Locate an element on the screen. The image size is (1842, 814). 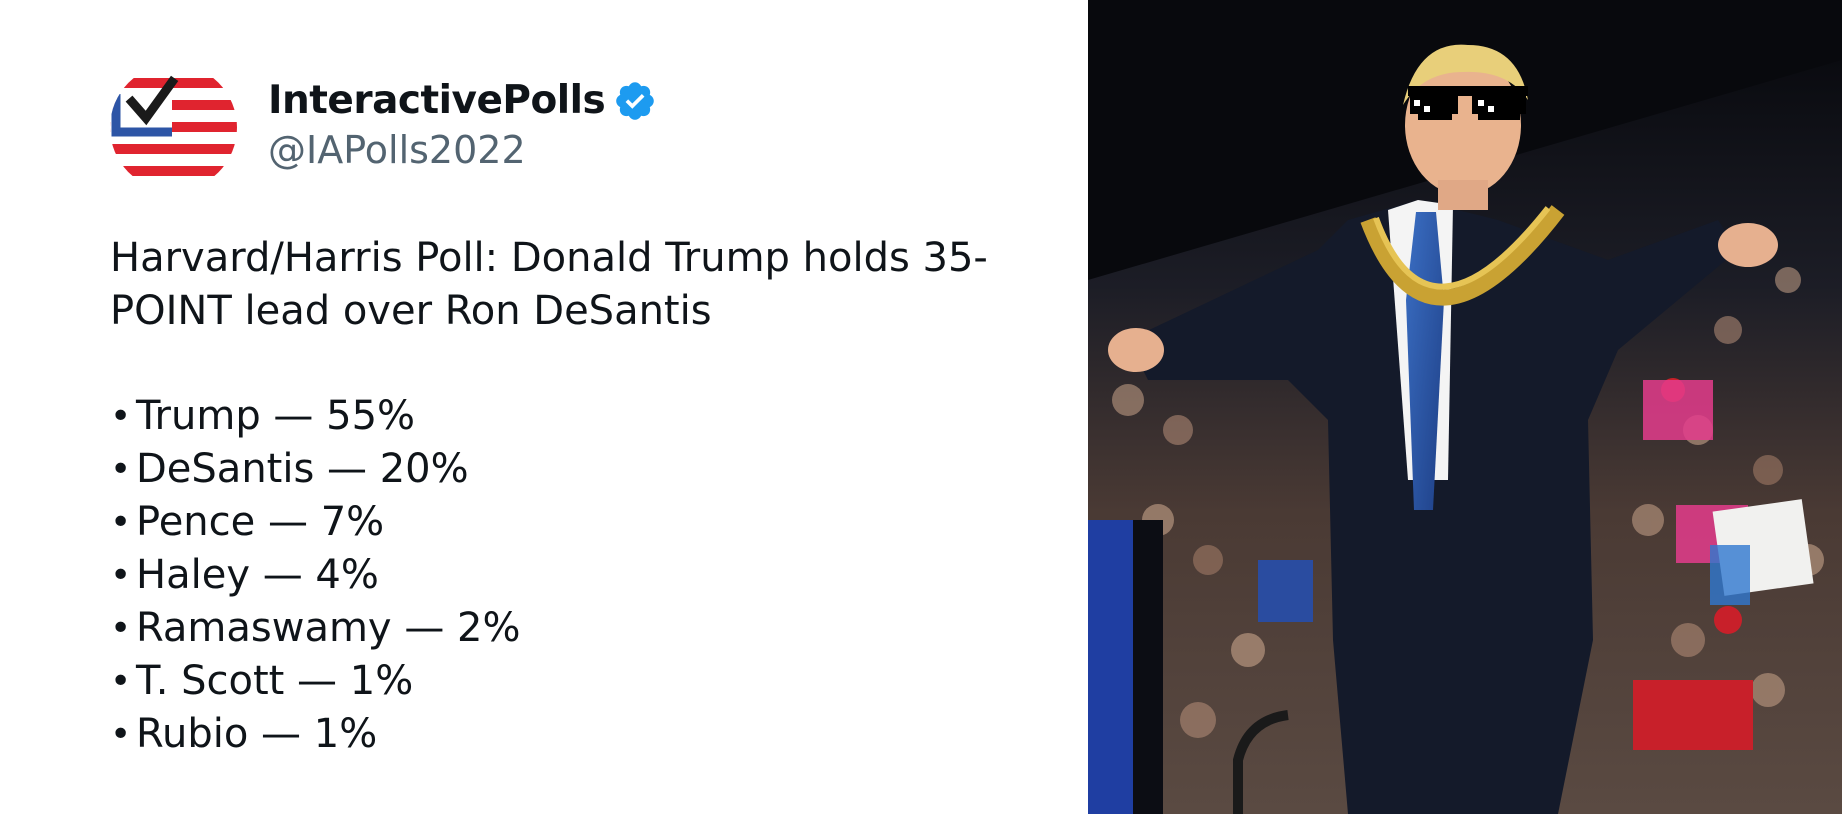
poll-item-text: Pence — 7% is located at coordinates (260, 522).